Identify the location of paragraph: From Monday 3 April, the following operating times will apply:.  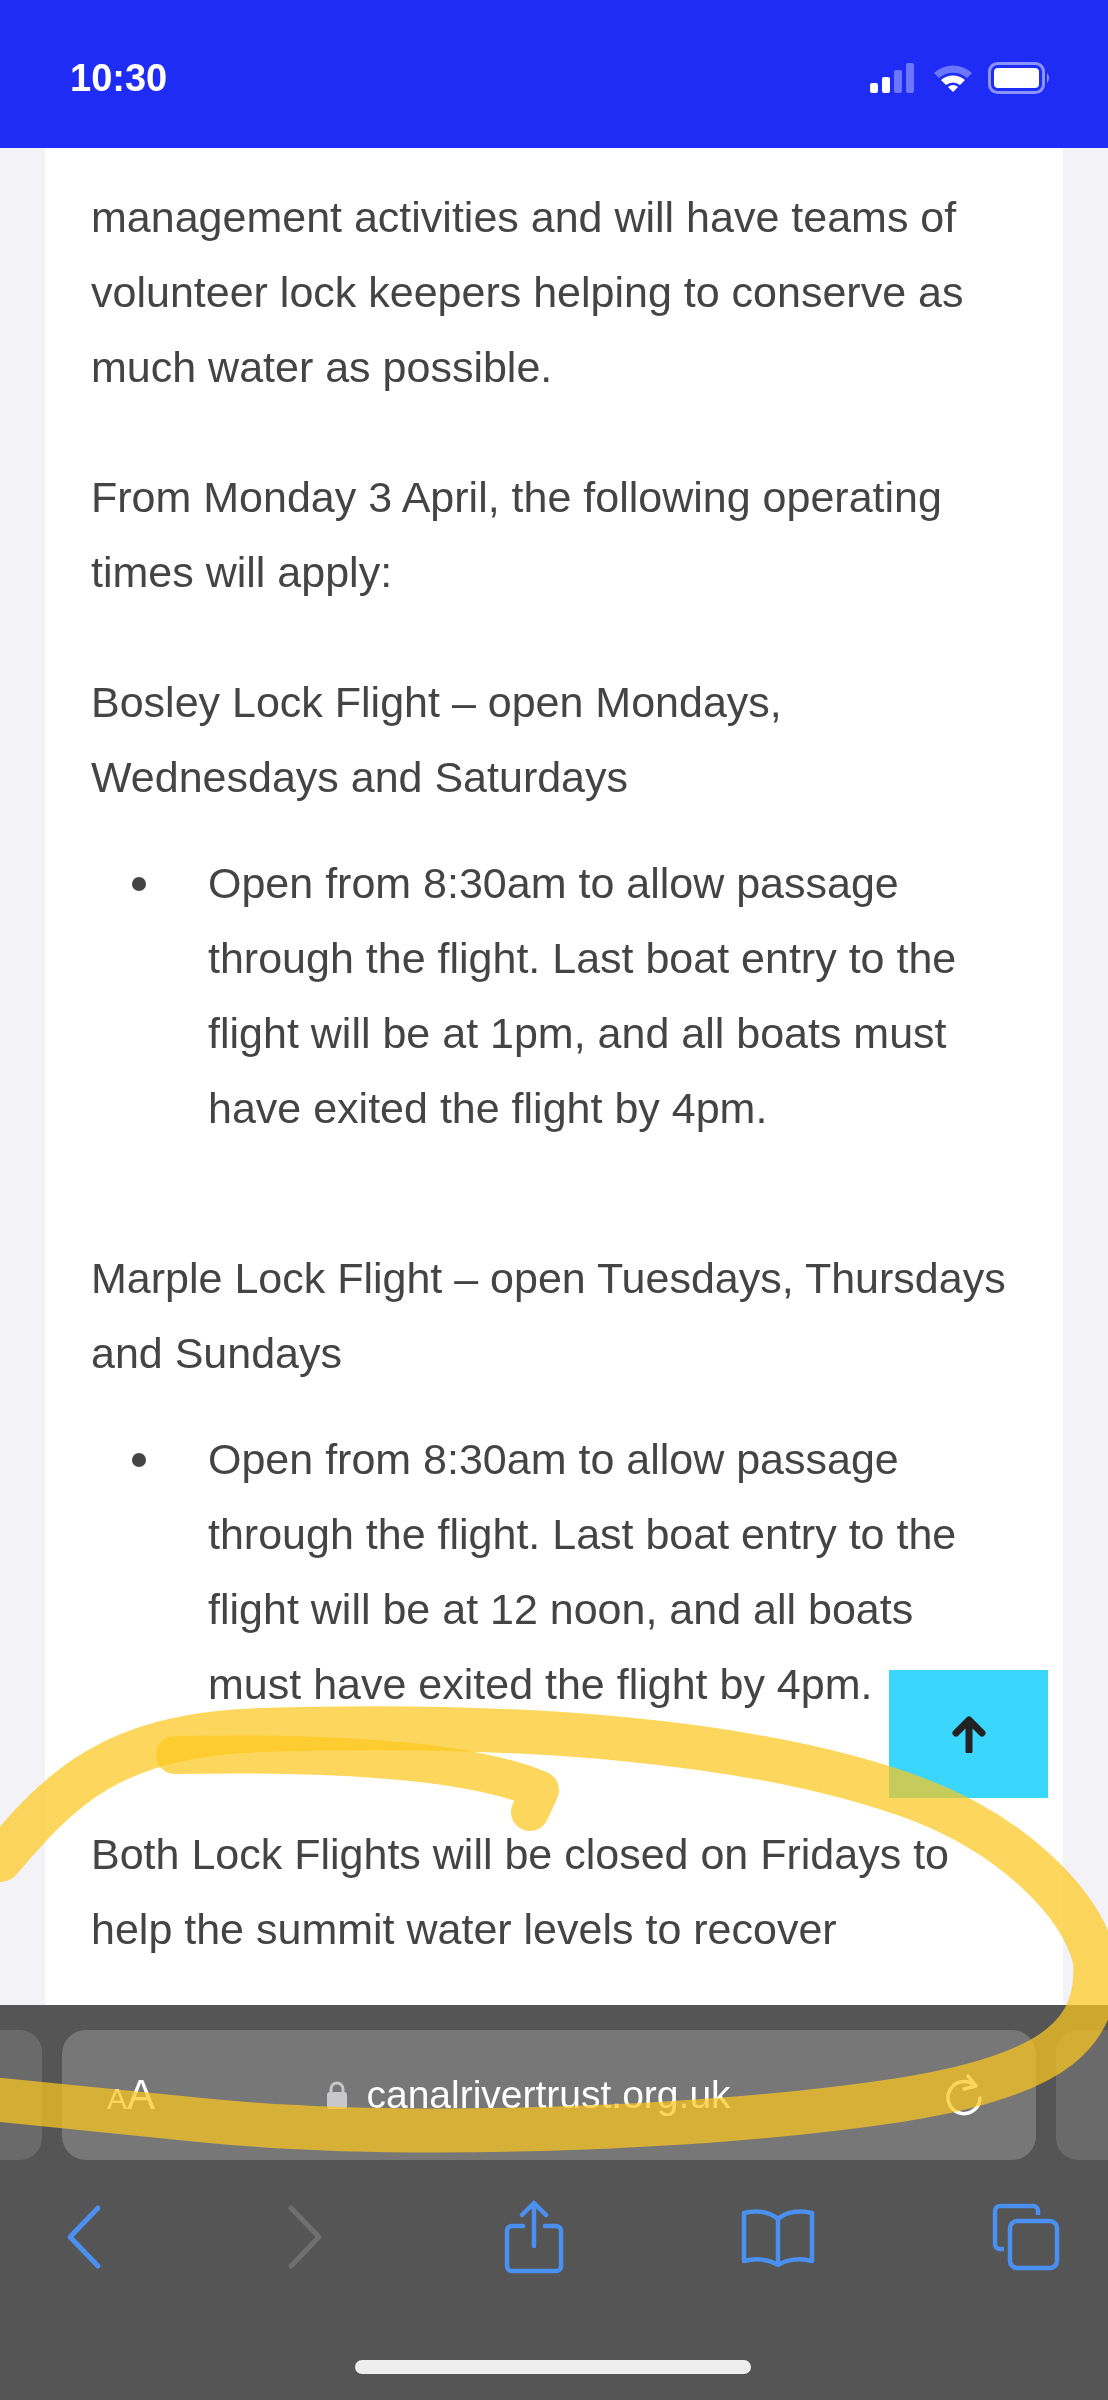
(517, 535).